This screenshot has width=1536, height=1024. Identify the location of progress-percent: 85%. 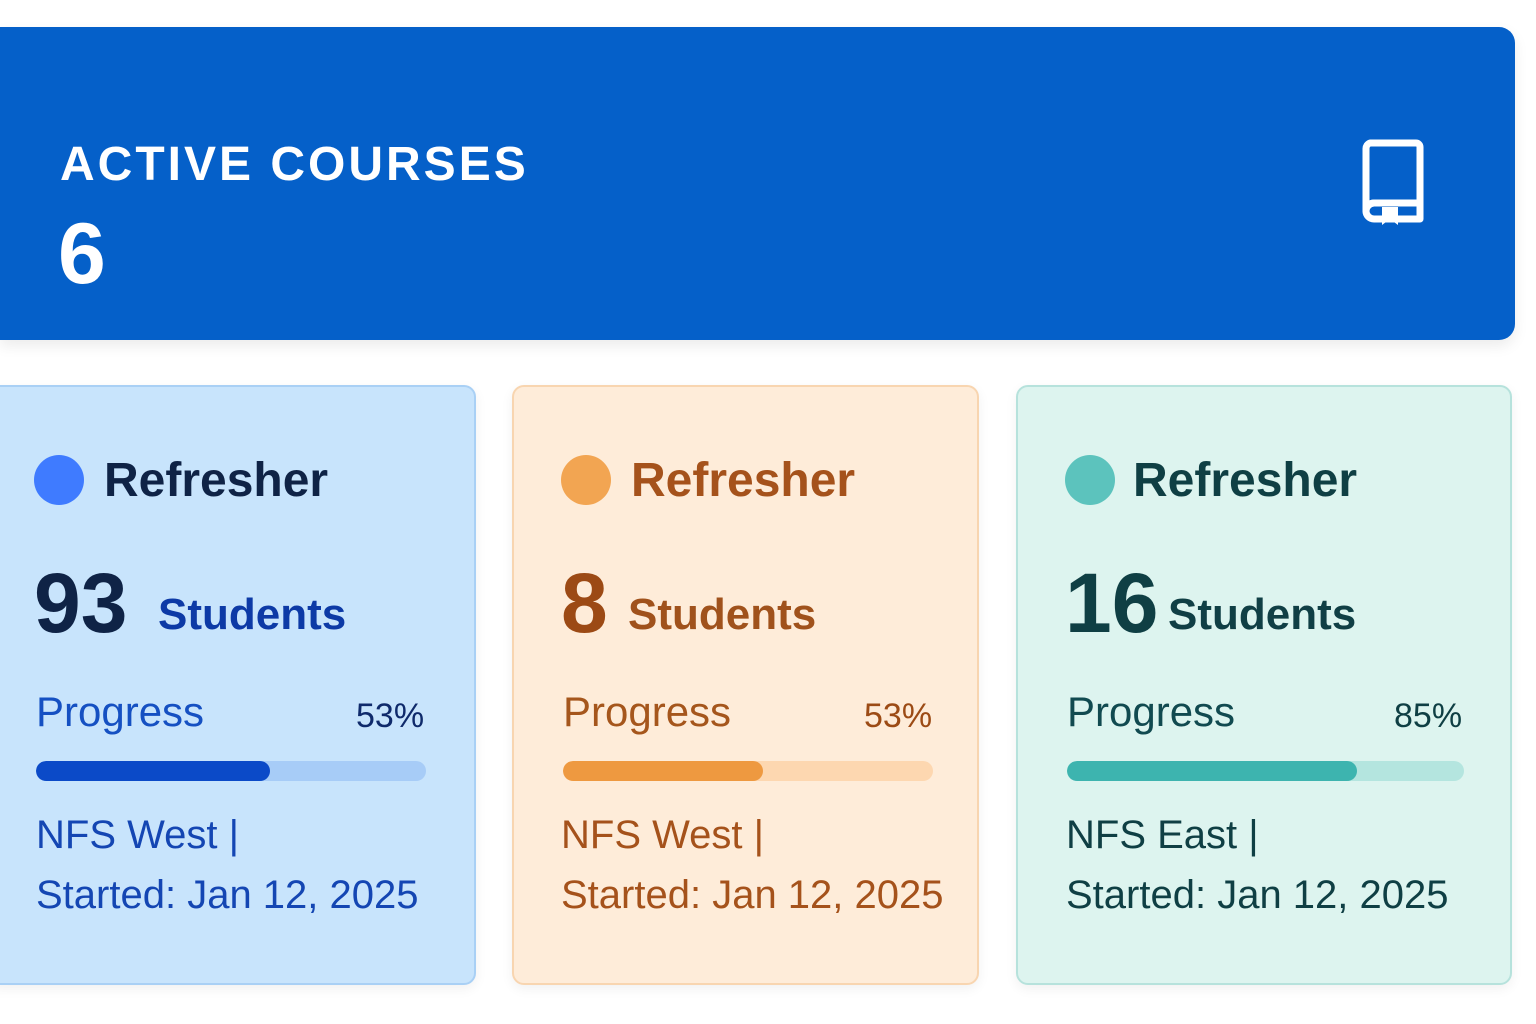
(1428, 716).